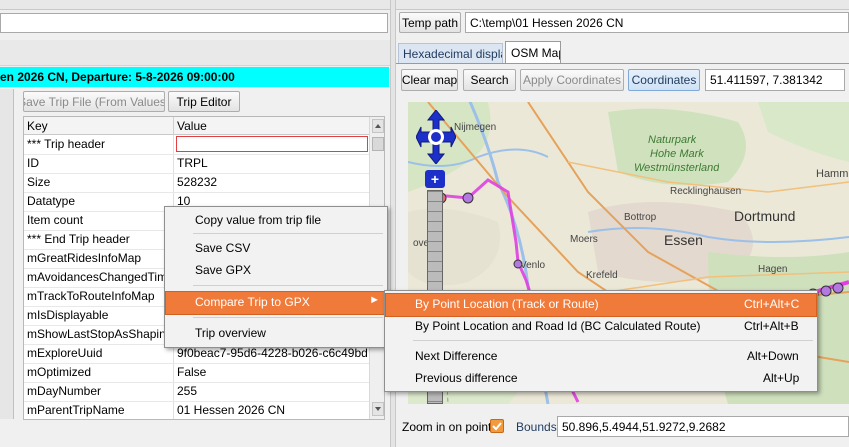 The height and width of the screenshot is (447, 849). Describe the element at coordinates (572, 80) in the screenshot. I see `apply-coordinates-button: Apply Coordinates` at that location.